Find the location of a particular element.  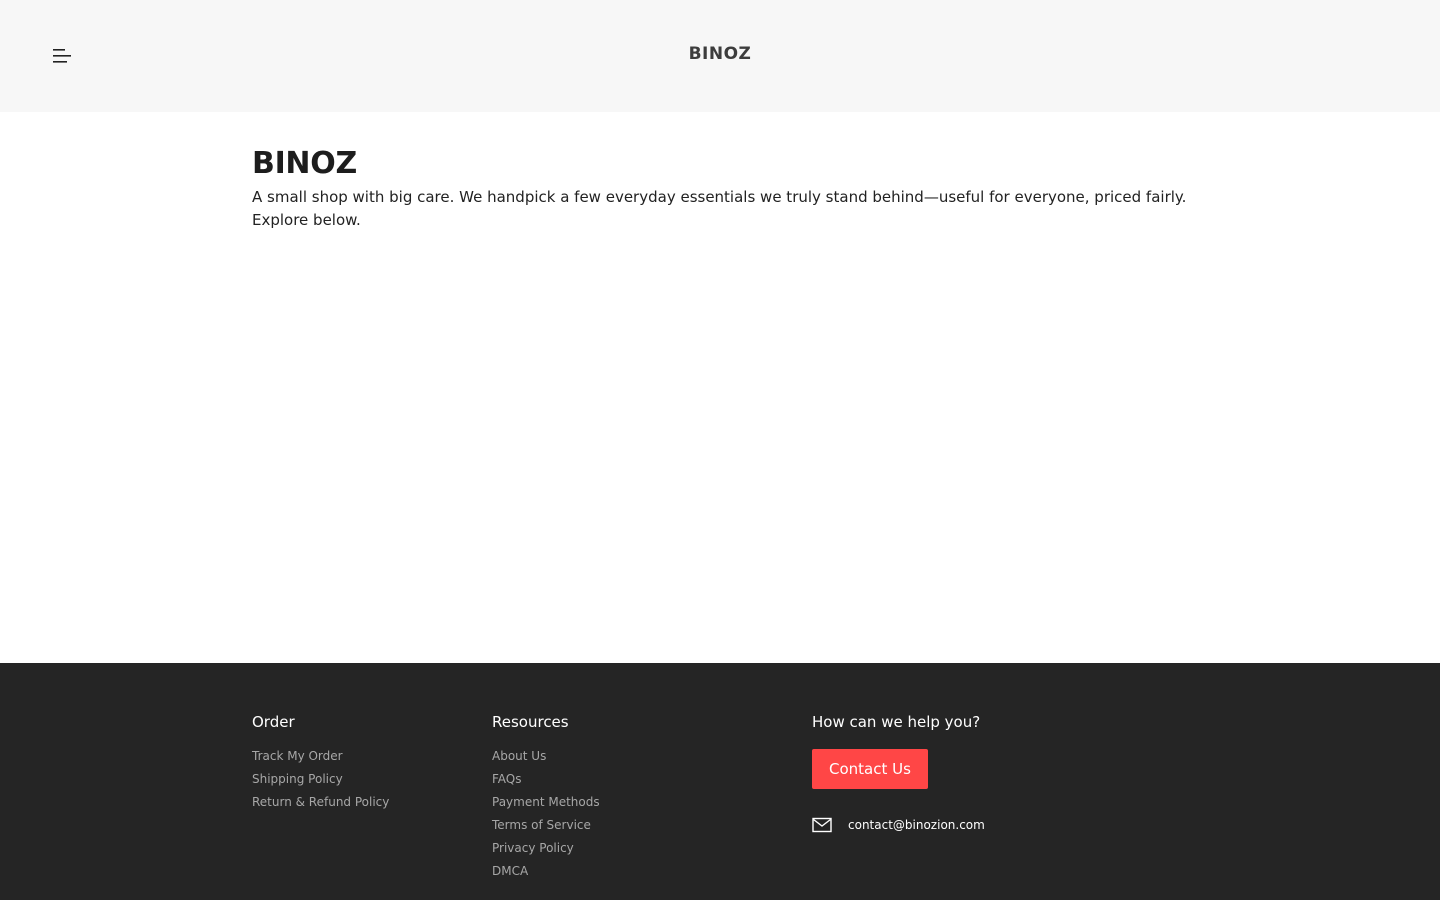

footer-link-faqs: FAQs is located at coordinates (546, 779).